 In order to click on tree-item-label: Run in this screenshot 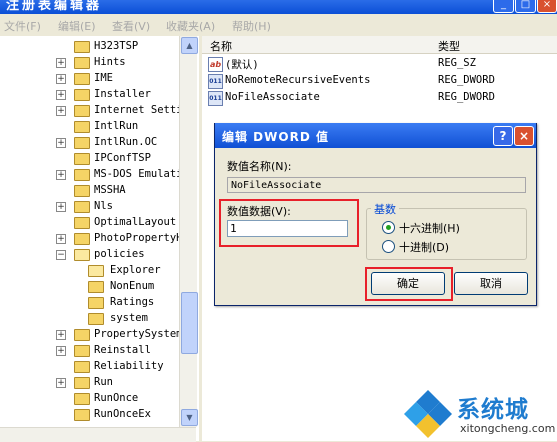, I will do `click(103, 382)`.